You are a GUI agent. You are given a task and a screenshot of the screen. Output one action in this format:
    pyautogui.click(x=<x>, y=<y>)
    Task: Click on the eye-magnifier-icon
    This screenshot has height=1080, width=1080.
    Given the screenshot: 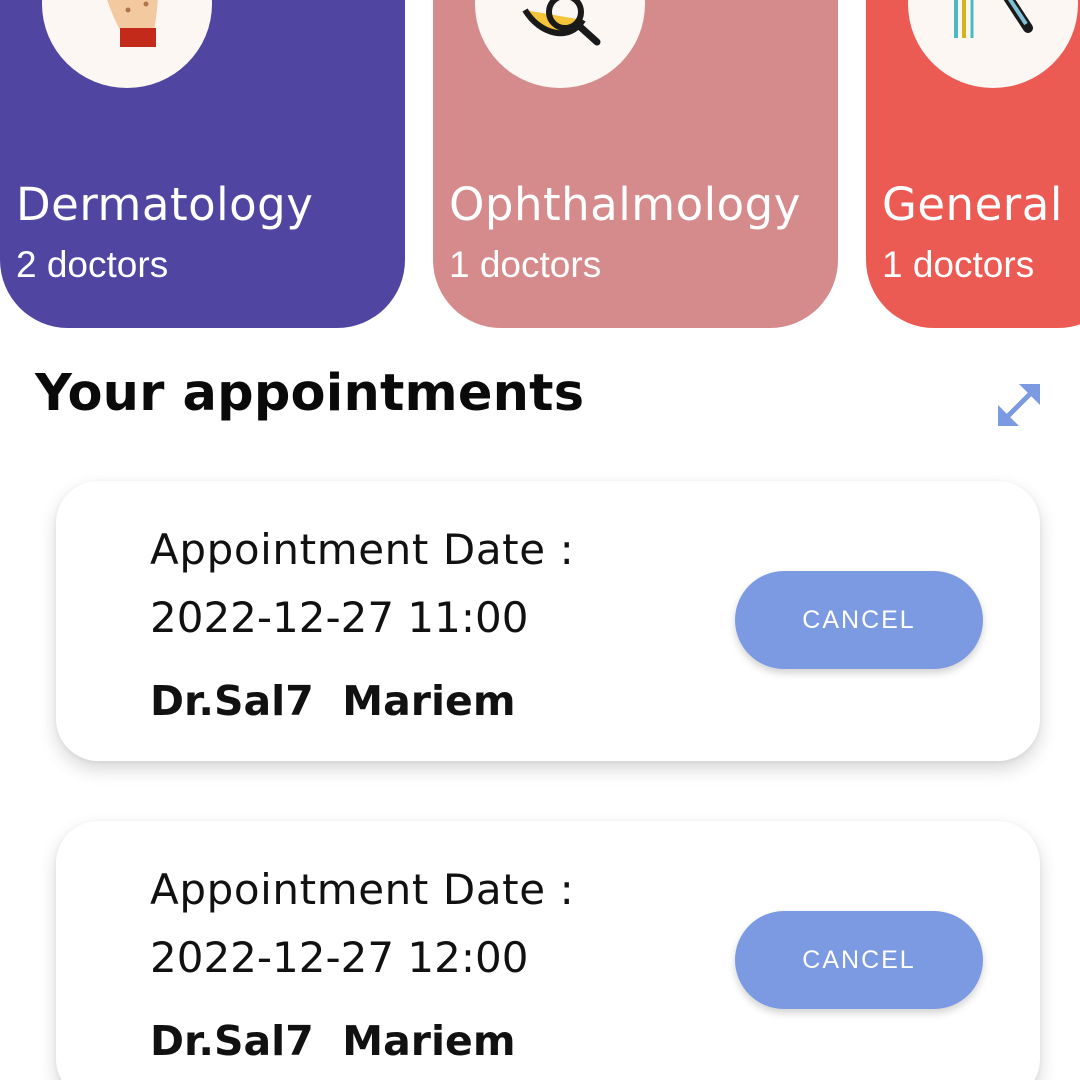 What is the action you would take?
    pyautogui.click(x=561, y=23)
    